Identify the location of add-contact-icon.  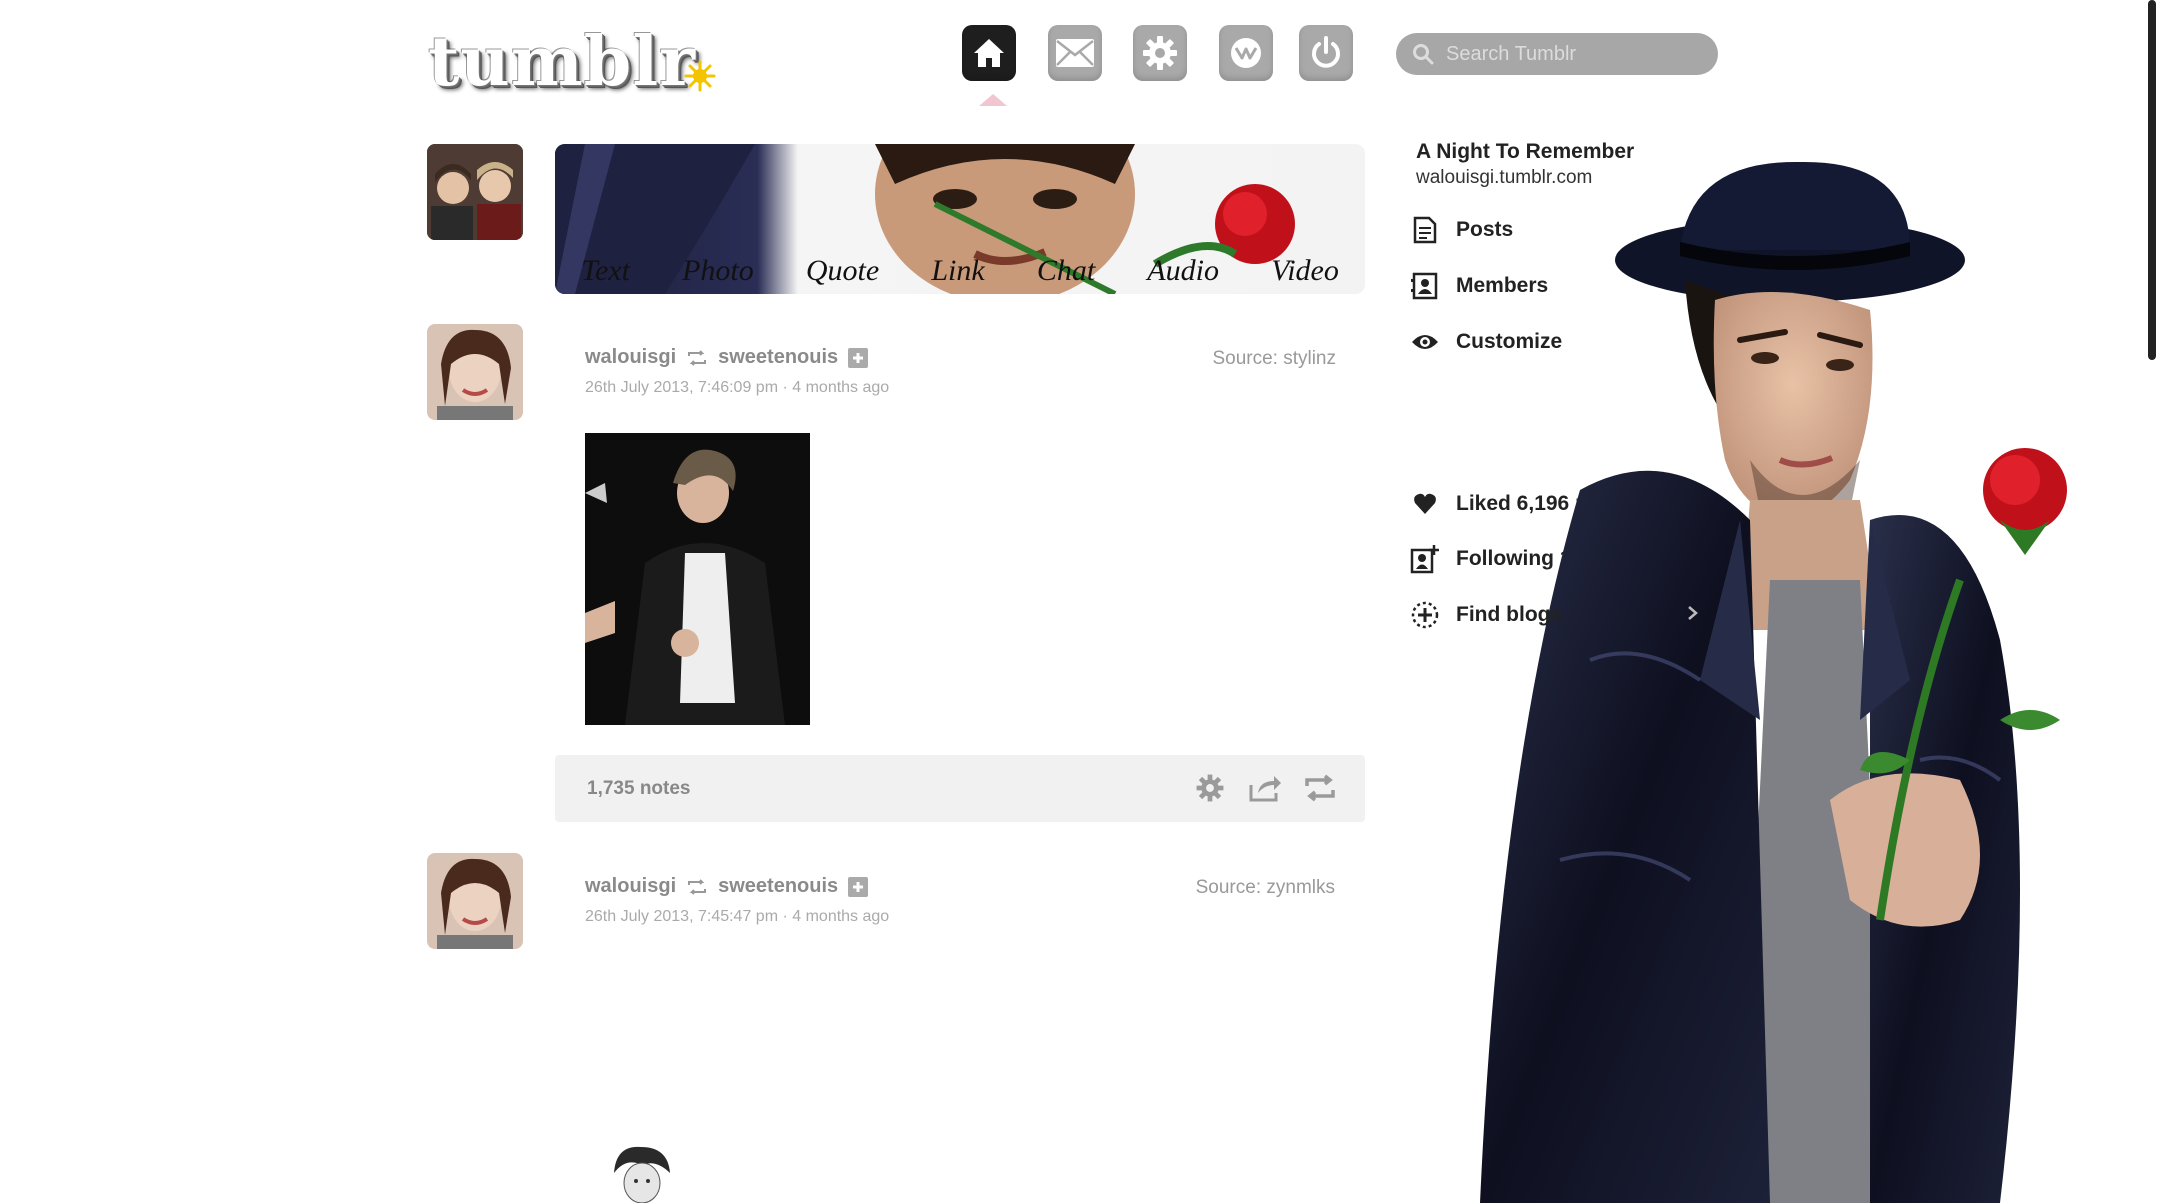
(1424, 559).